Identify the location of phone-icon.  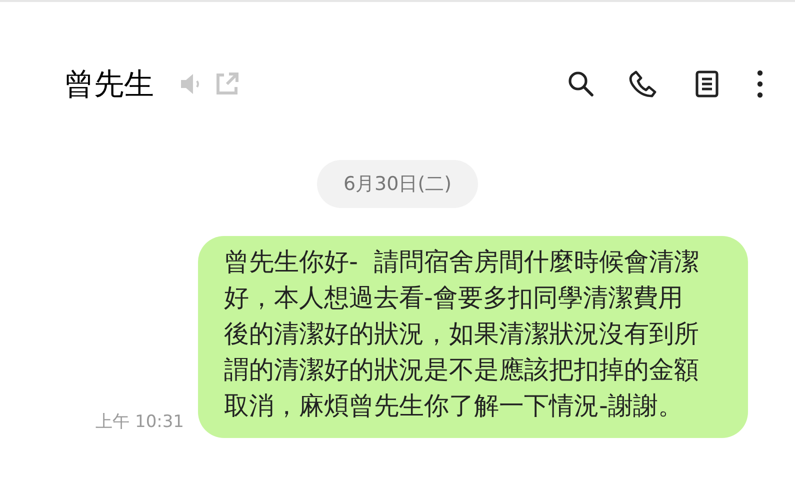
(644, 84).